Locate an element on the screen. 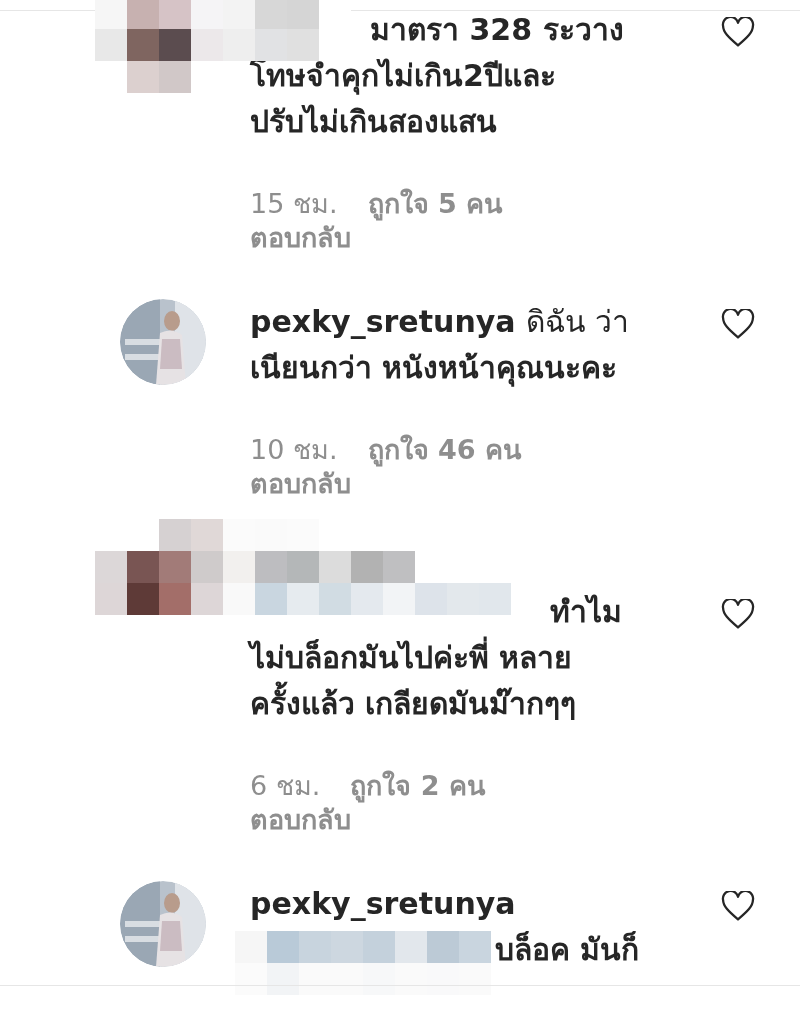 The height and width of the screenshot is (1025, 800). comment-text: เนียนกว่า หนังหน้าคุณนะคะ is located at coordinates (434, 369).